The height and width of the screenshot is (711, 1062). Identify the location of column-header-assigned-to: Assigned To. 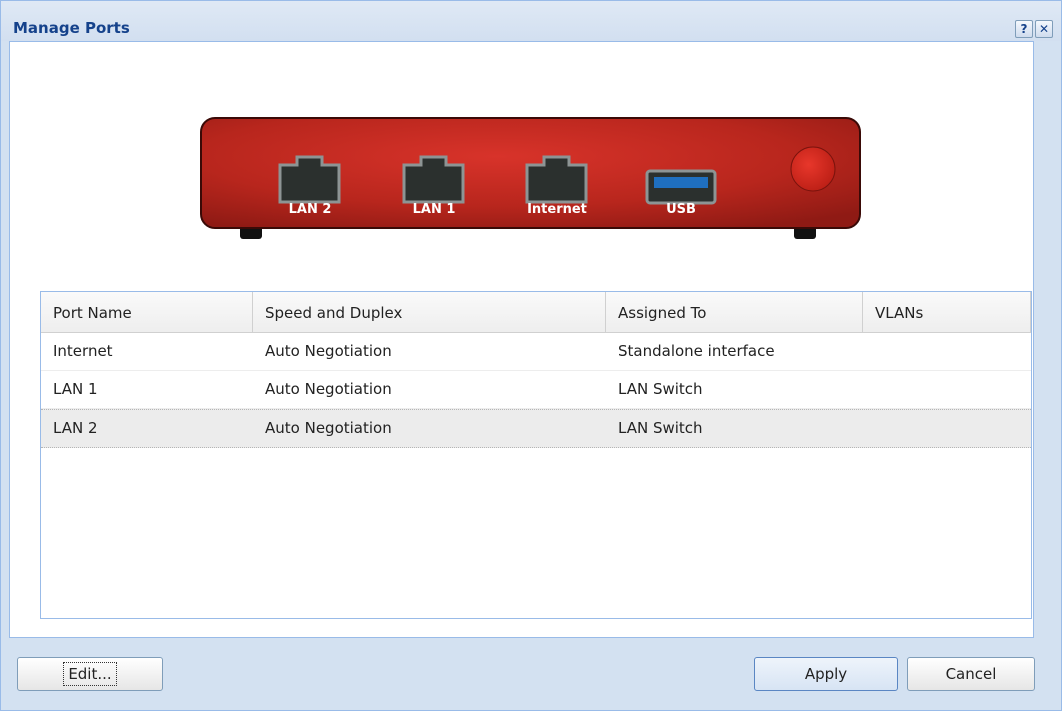
(734, 312).